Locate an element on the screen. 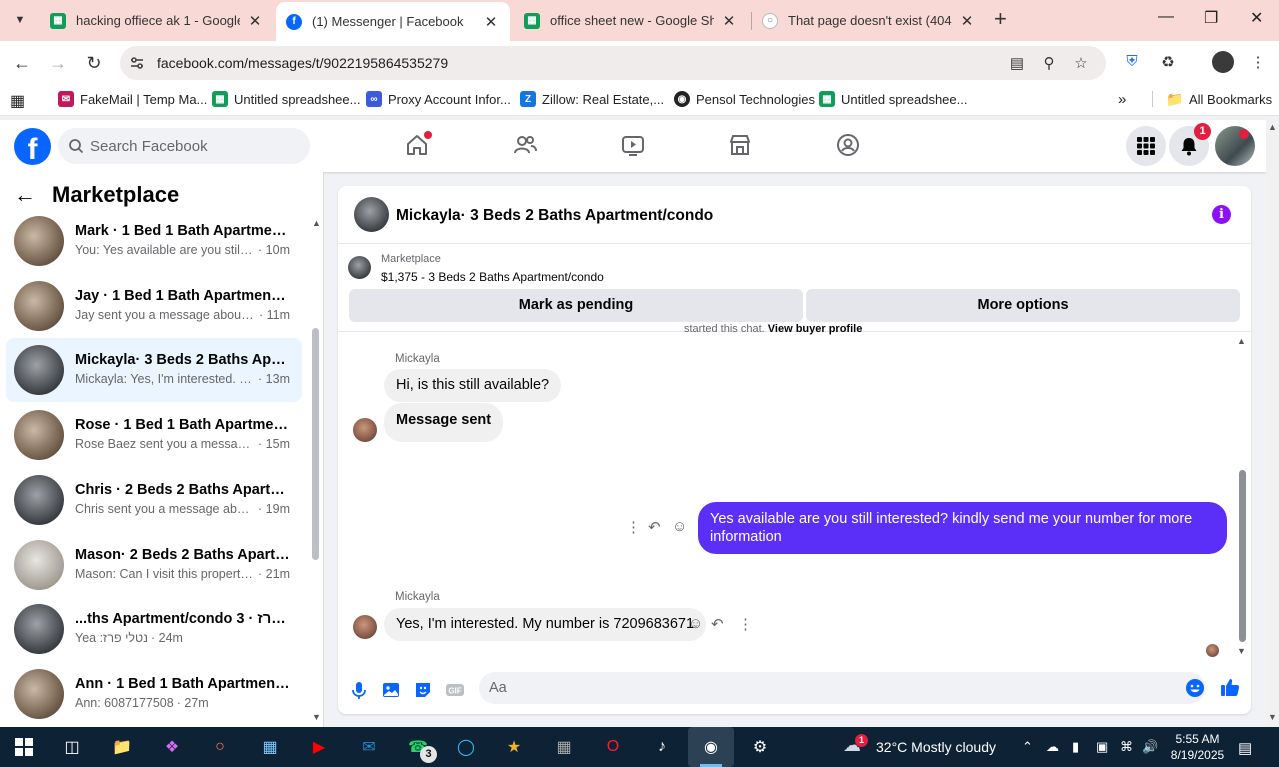  tab-search-button: ▼ is located at coordinates (20, 20).